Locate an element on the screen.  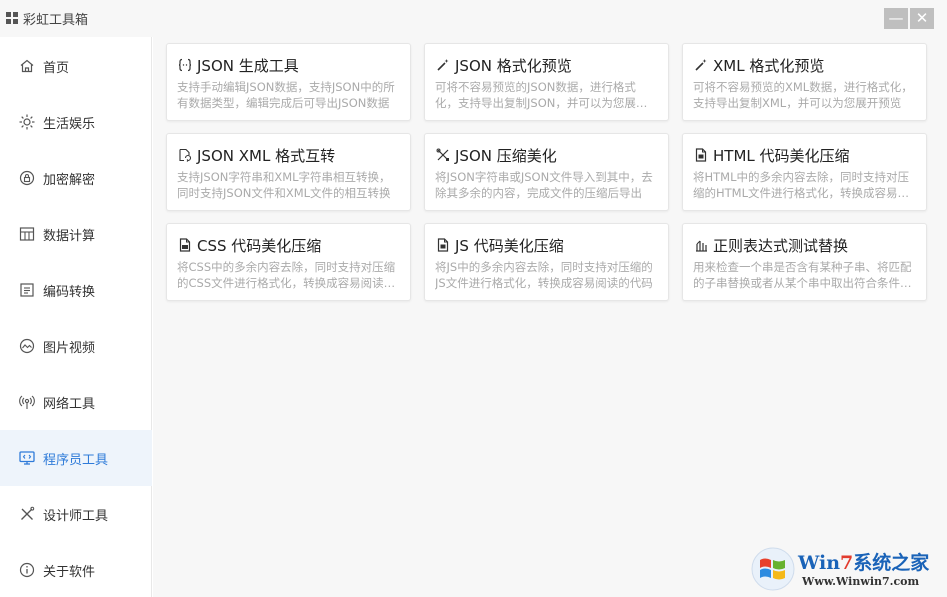
card-title: 正则表达式测试替换 is located at coordinates (781, 245).